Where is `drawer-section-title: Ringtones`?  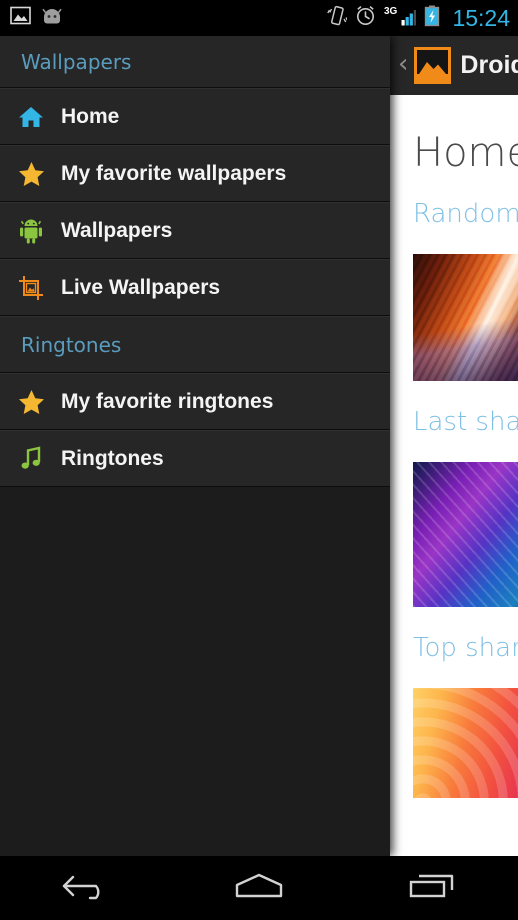 drawer-section-title: Ringtones is located at coordinates (71, 344).